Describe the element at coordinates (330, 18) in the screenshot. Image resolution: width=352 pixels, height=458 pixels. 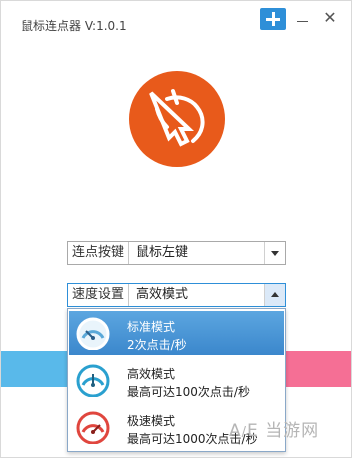
I see `close-button: ✕` at that location.